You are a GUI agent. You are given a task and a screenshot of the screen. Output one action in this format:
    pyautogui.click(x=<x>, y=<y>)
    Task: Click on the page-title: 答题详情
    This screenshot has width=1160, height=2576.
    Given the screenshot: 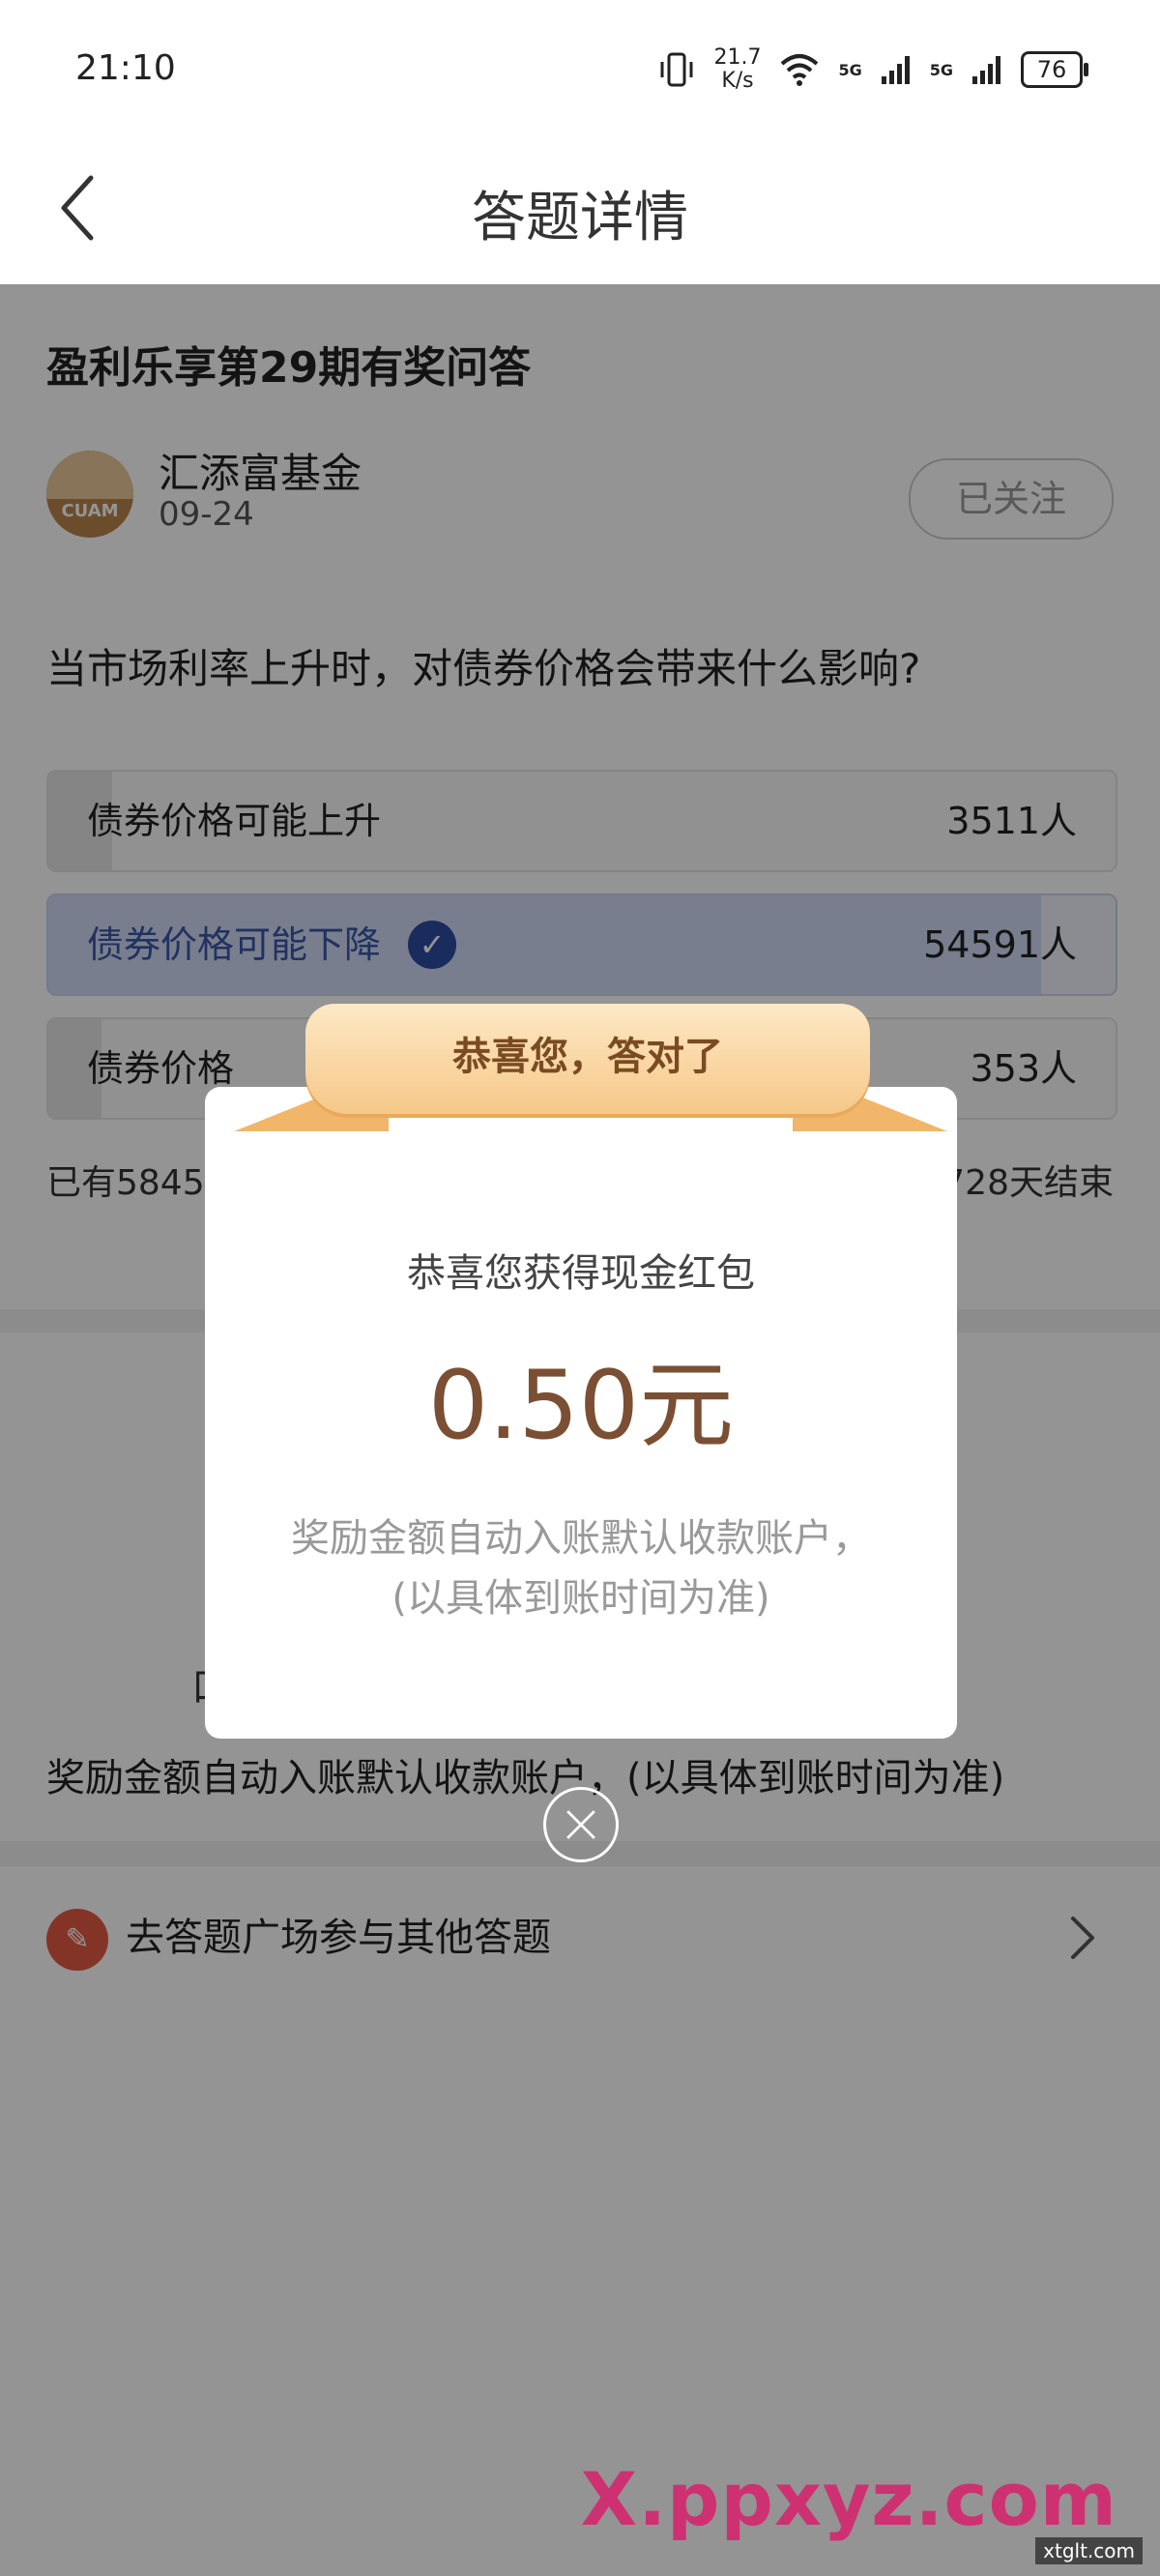 What is the action you would take?
    pyautogui.click(x=580, y=218)
    